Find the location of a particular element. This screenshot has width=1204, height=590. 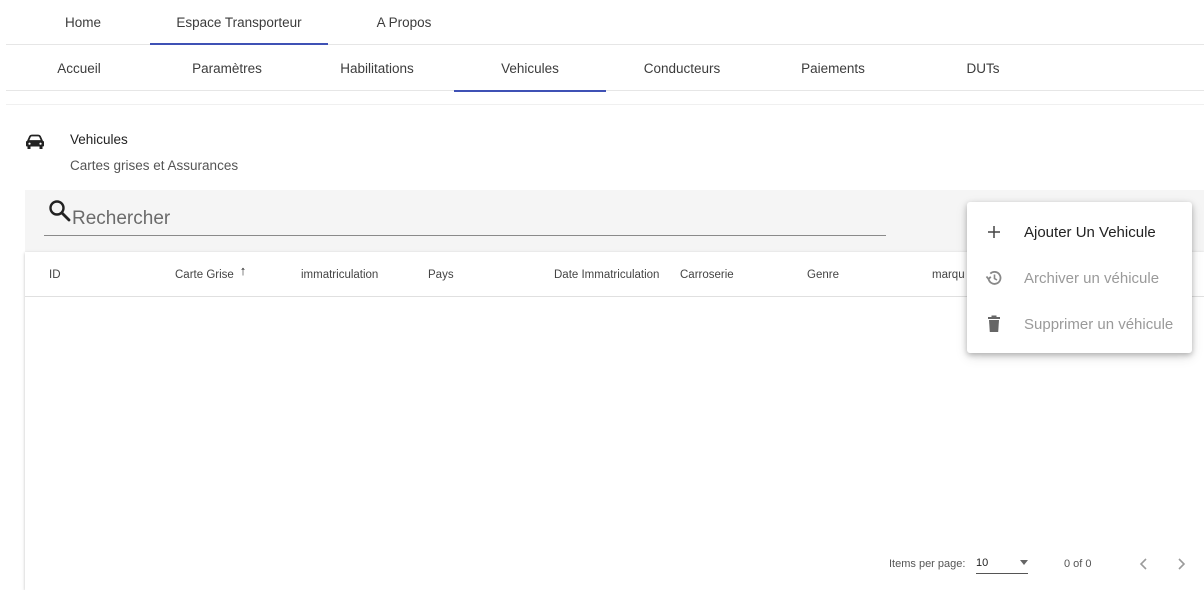

tab-espace-transporteur: Espace Transporteur is located at coordinates (239, 22).